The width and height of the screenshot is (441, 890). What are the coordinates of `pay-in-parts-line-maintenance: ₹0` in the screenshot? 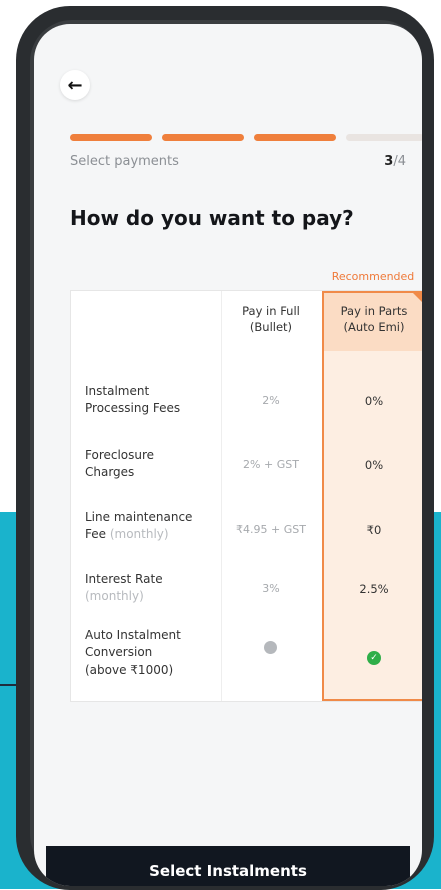 It's located at (374, 530).